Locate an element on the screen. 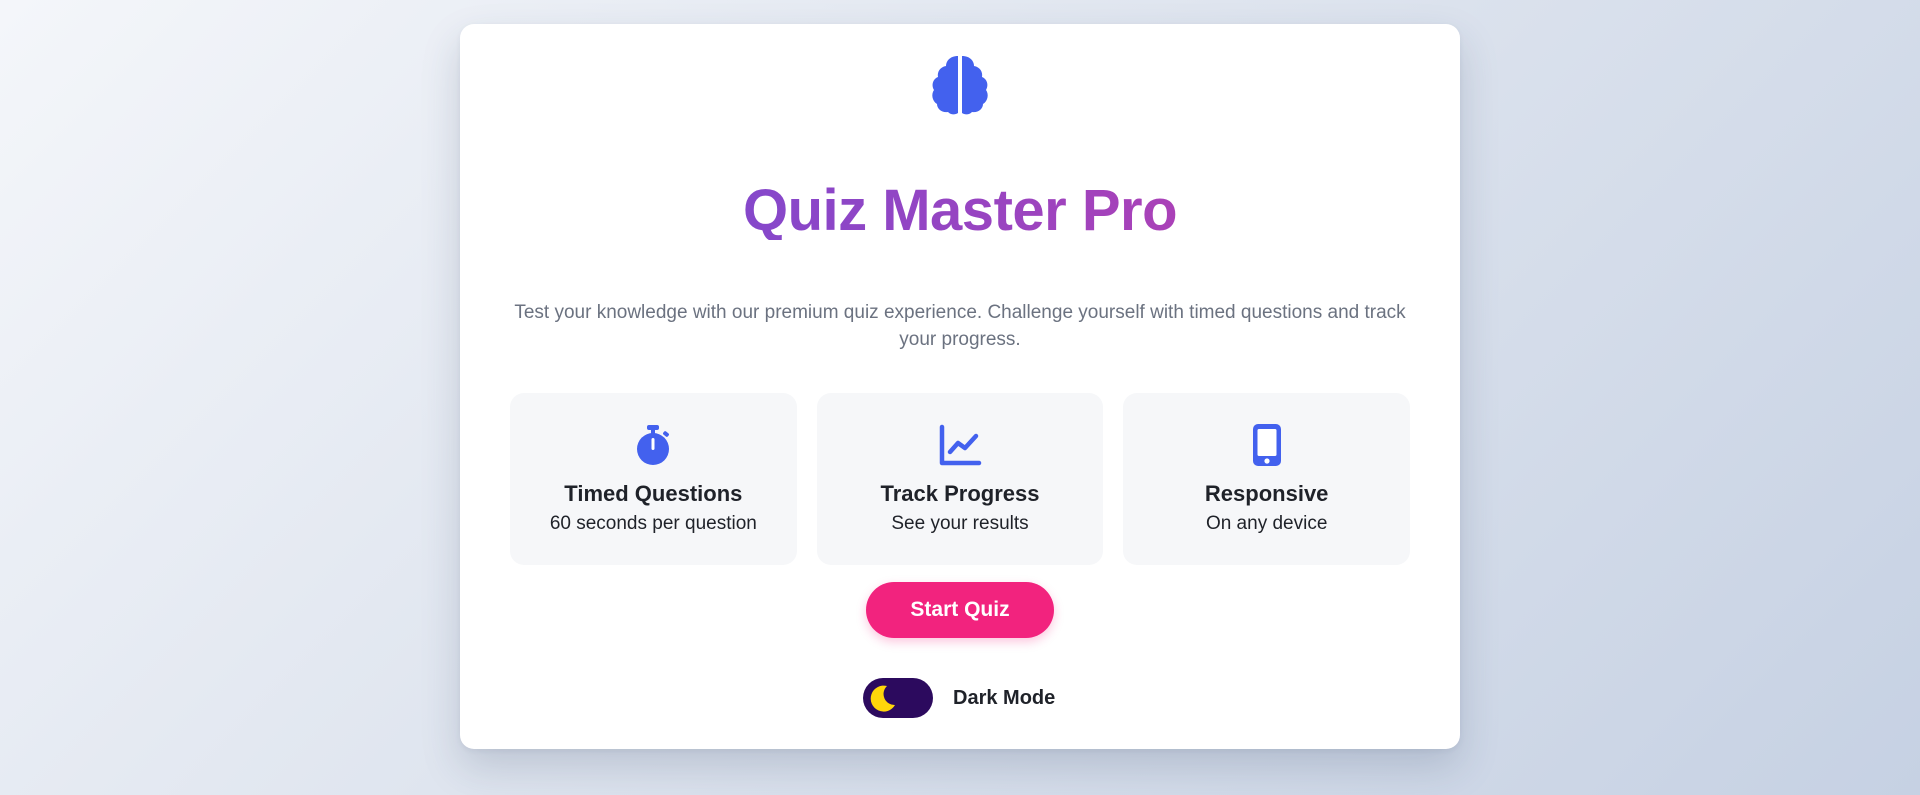 The height and width of the screenshot is (795, 1920). feature-description: 60 seconds per question is located at coordinates (653, 523).